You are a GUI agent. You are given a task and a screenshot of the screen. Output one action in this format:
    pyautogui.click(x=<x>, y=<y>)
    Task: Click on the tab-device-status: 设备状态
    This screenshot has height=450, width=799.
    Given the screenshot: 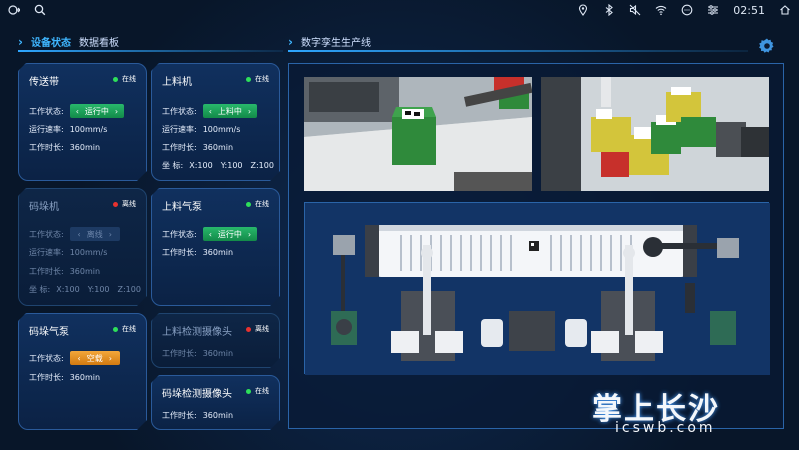 What is the action you would take?
    pyautogui.click(x=51, y=41)
    